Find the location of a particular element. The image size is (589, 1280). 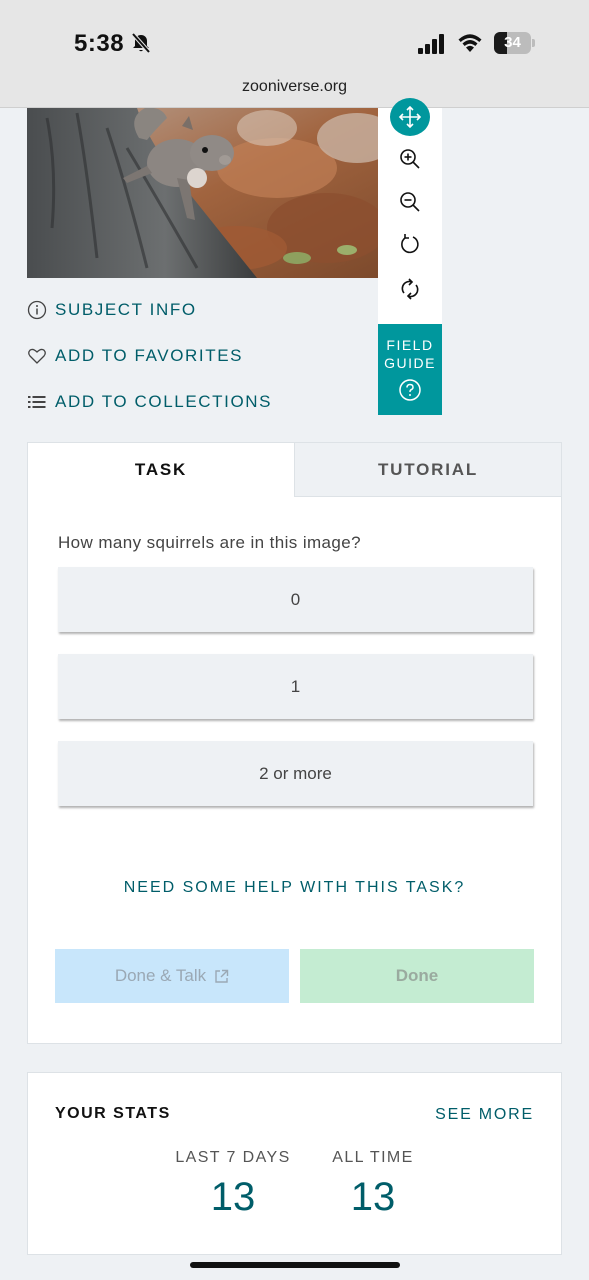

battery-icon: 34 is located at coordinates (515, 43).